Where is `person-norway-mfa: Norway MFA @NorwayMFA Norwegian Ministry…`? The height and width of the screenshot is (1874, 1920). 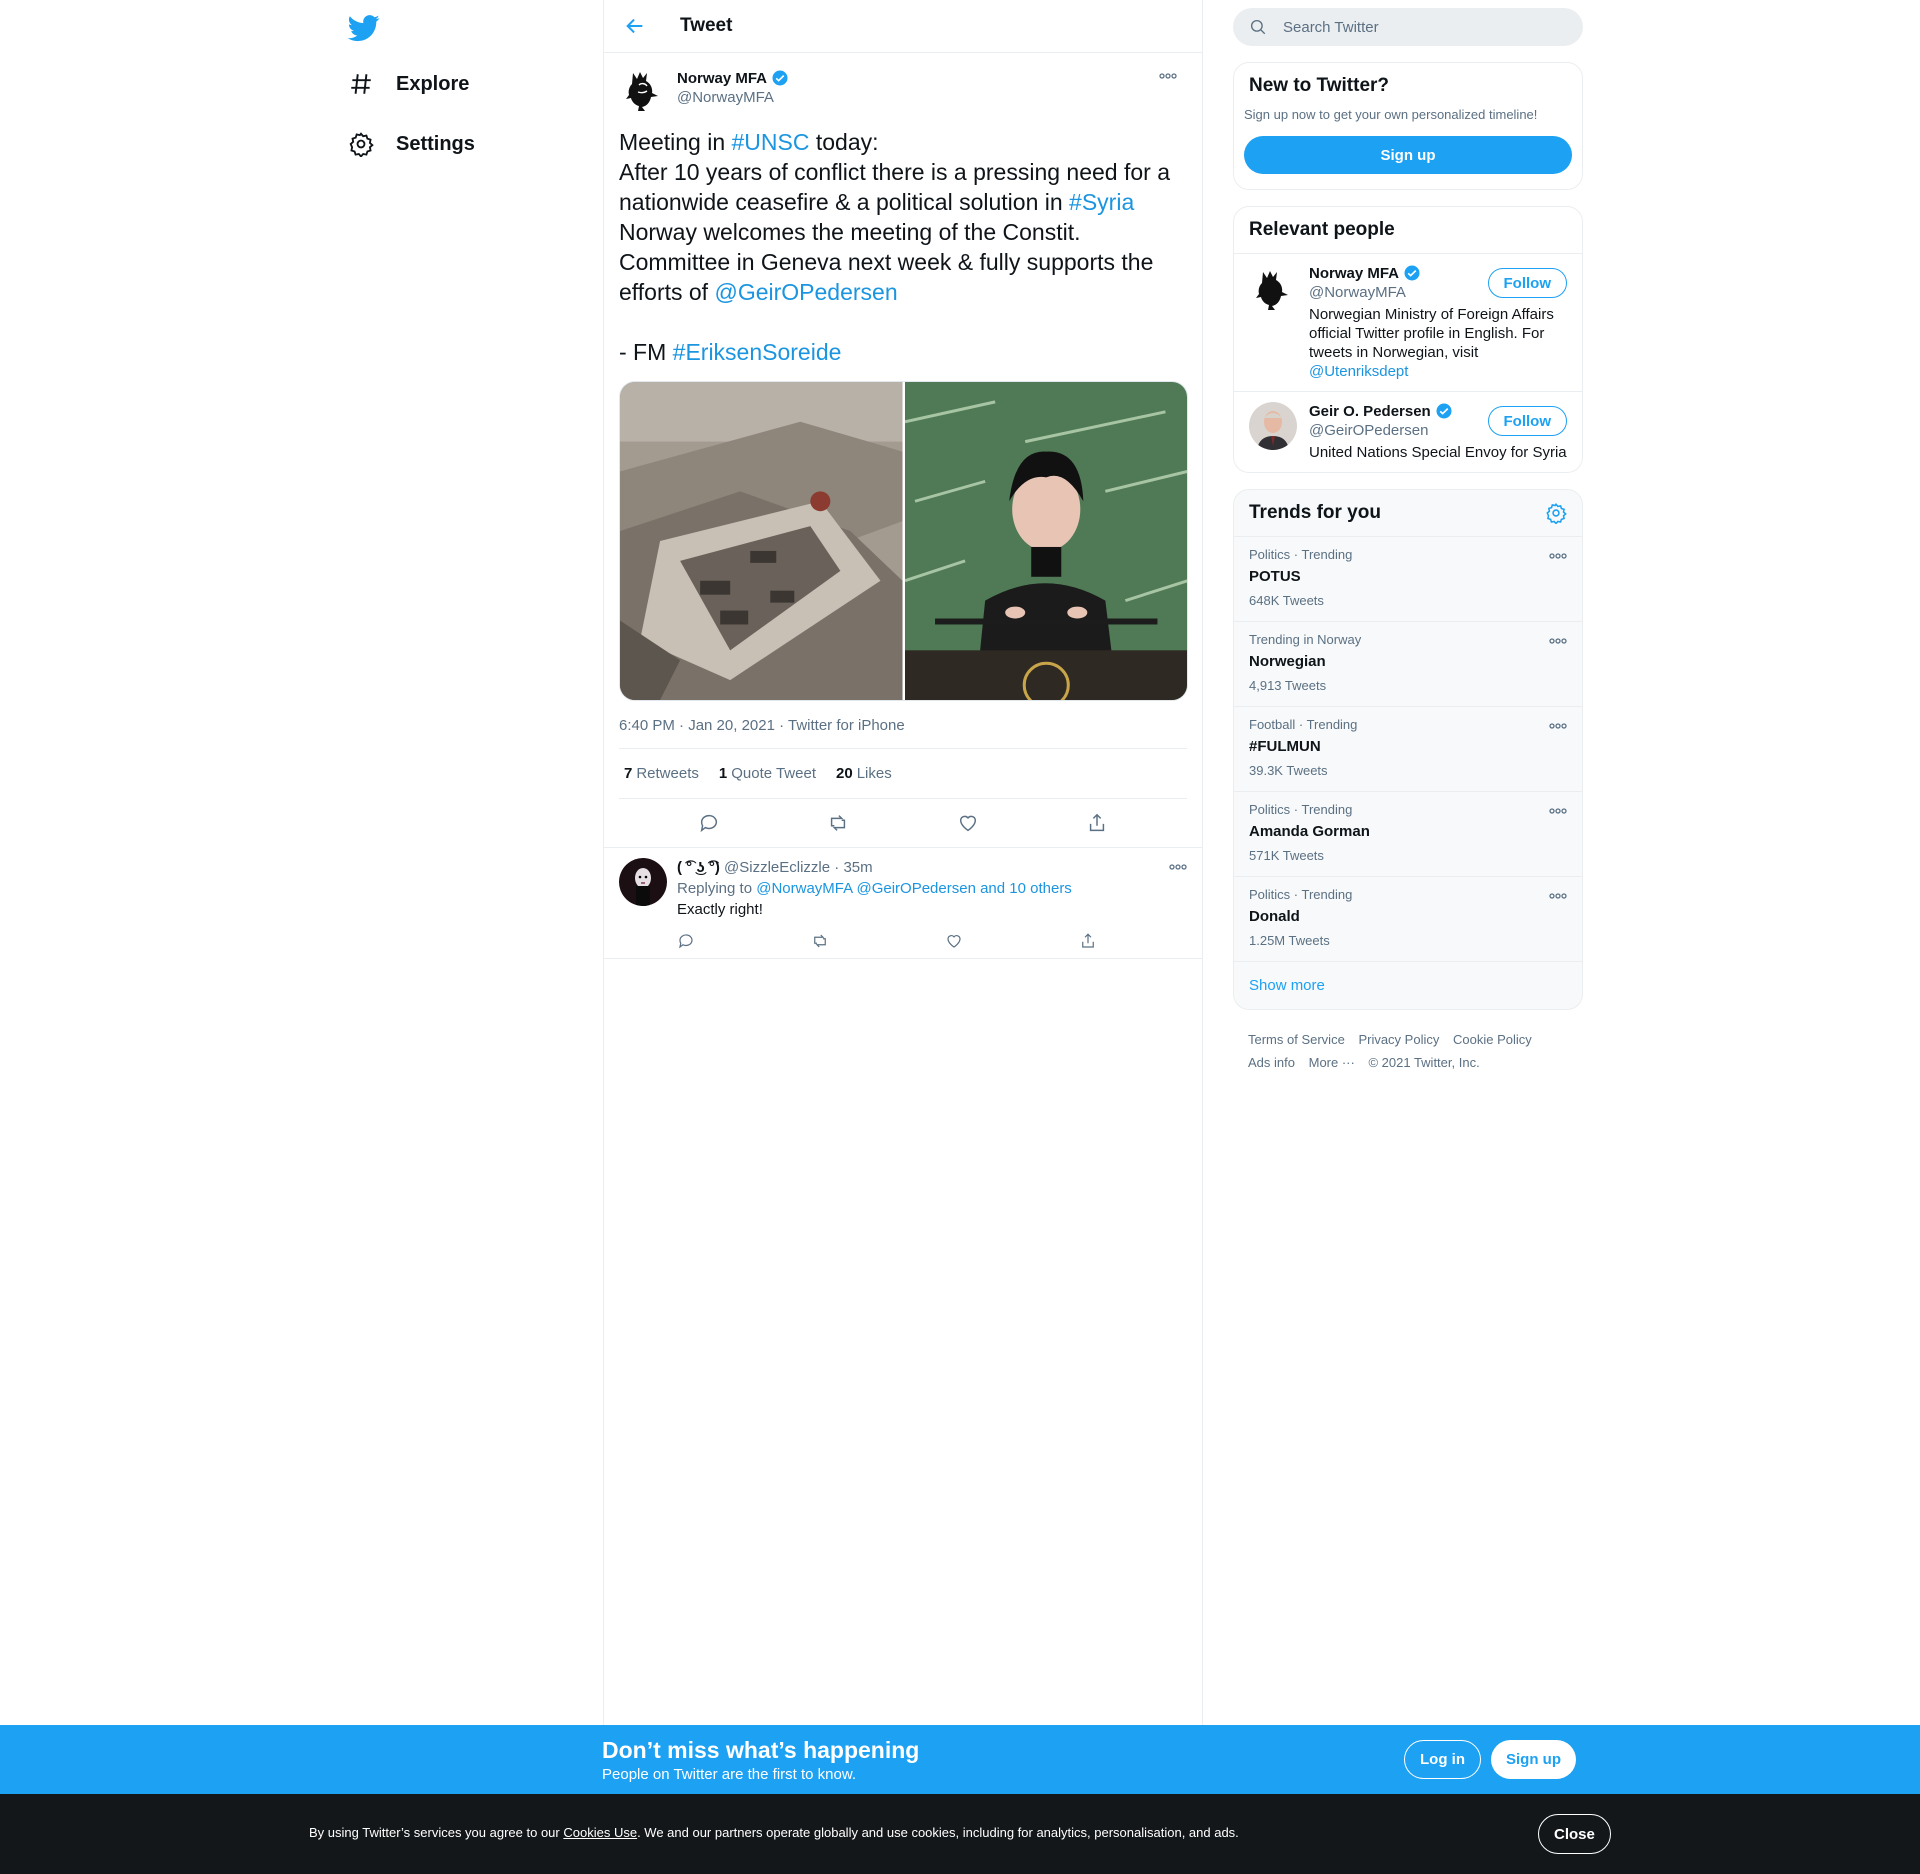 person-norway-mfa: Norway MFA @NorwayMFA Norwegian Ministry… is located at coordinates (1408, 322).